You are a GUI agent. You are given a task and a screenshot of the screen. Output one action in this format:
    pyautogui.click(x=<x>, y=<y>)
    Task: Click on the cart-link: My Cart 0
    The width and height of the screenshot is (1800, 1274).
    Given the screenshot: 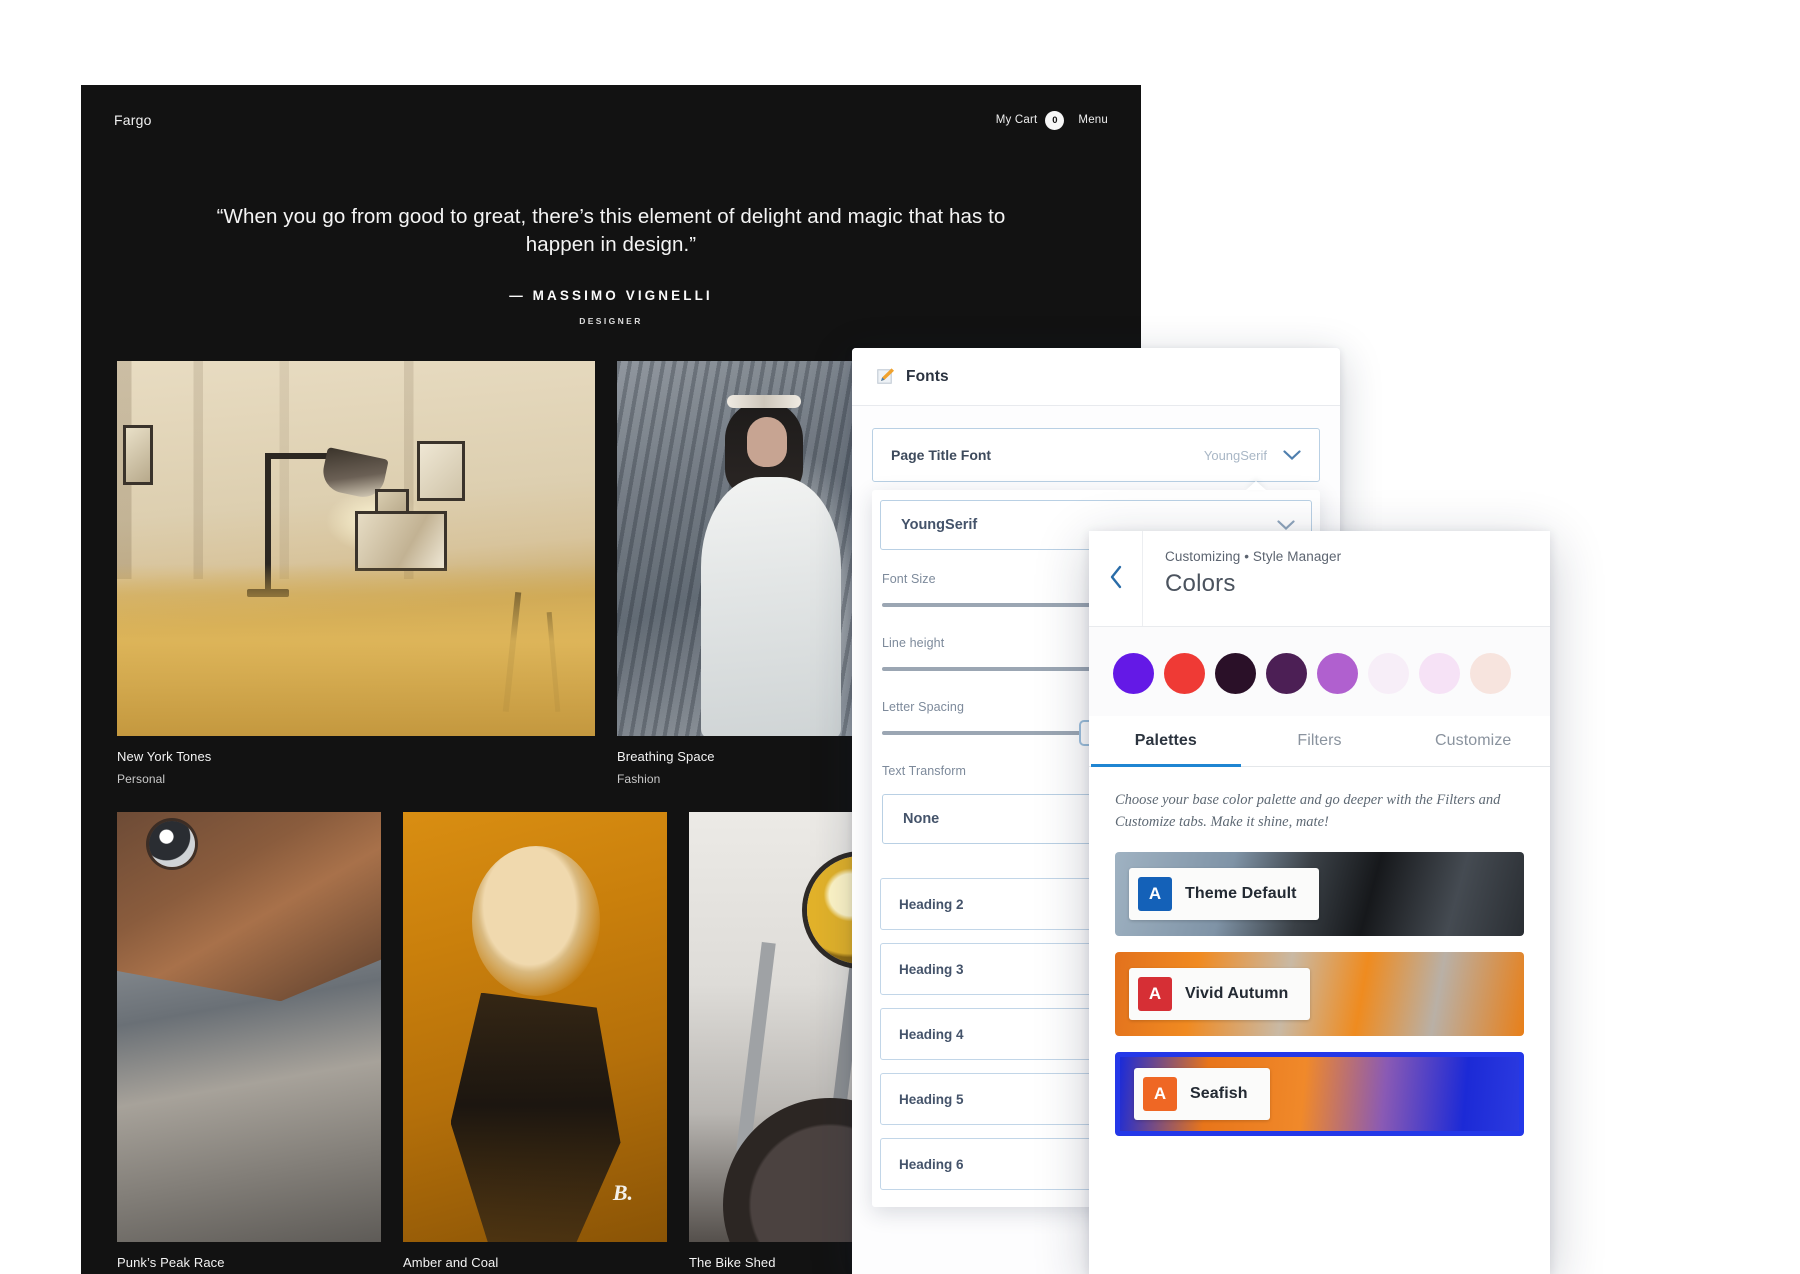 What is the action you would take?
    pyautogui.click(x=1030, y=120)
    